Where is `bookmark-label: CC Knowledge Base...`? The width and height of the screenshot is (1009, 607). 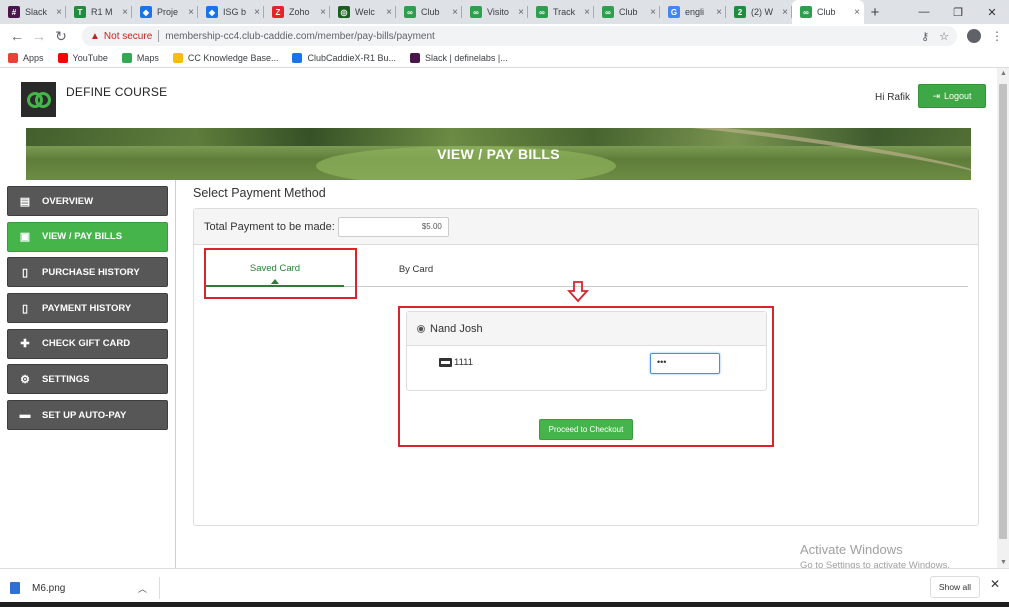 bookmark-label: CC Knowledge Base... is located at coordinates (233, 57).